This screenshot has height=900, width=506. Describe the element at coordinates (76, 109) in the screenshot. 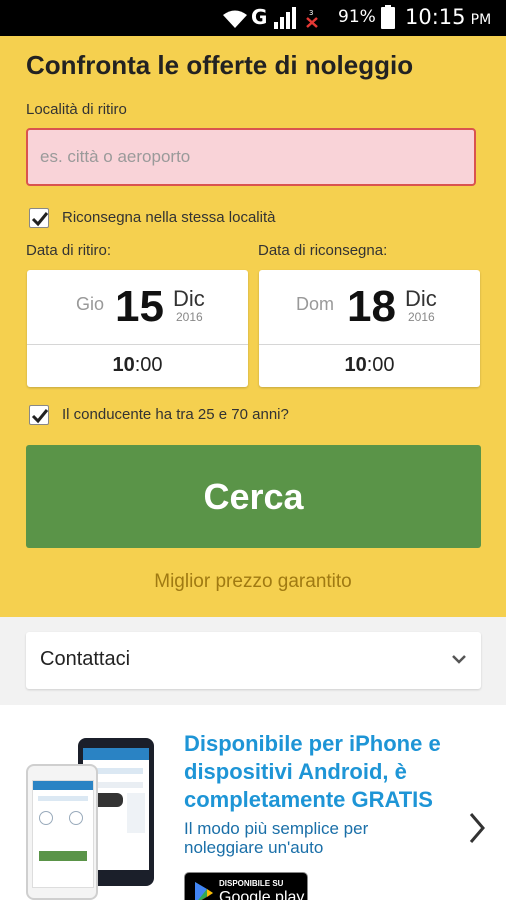

I see `pickup-location-label: Località di ritiro` at that location.